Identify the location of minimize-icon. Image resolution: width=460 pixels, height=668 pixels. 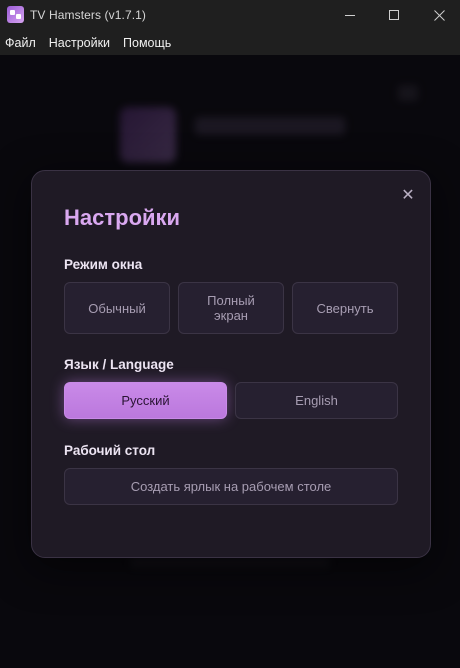
(350, 15).